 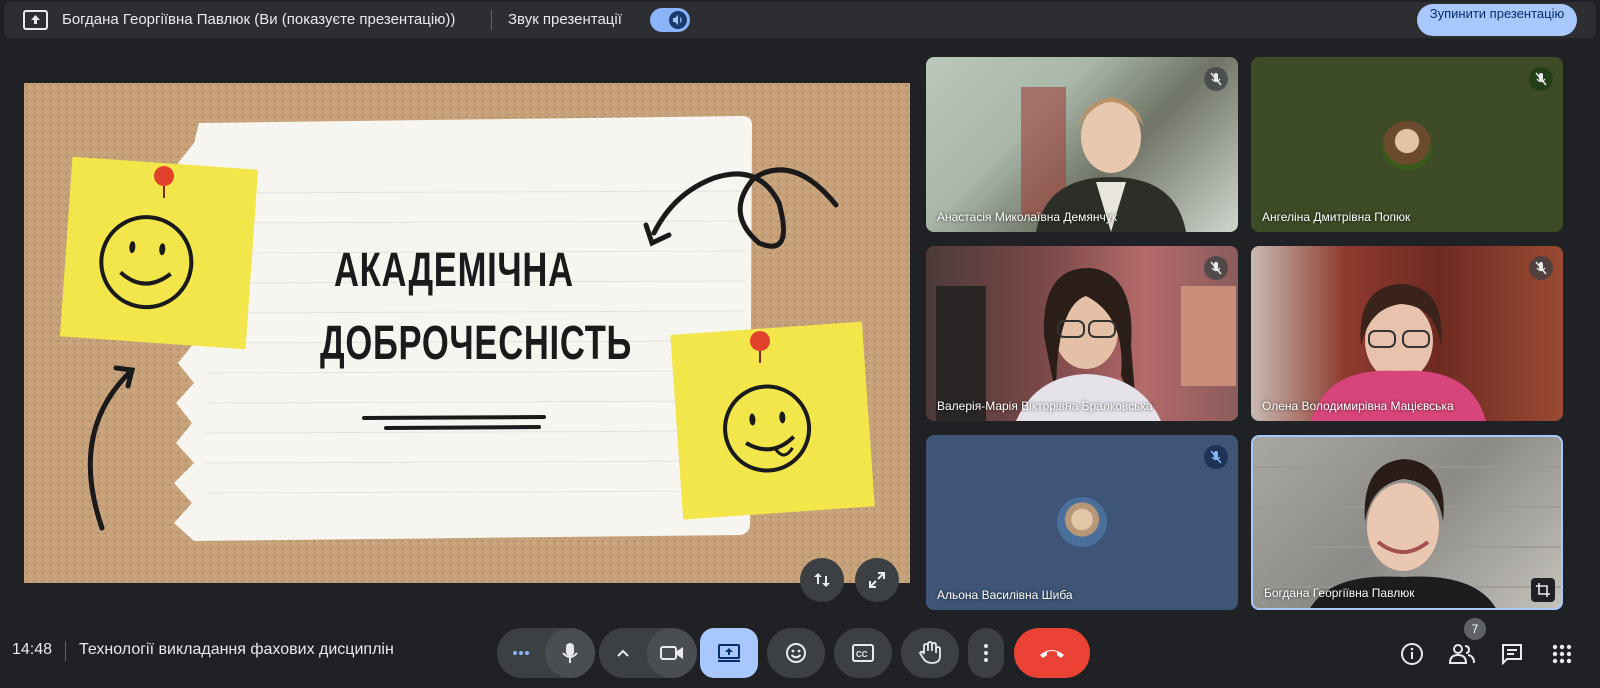 I want to click on call-end-icon, so click(x=1052, y=654).